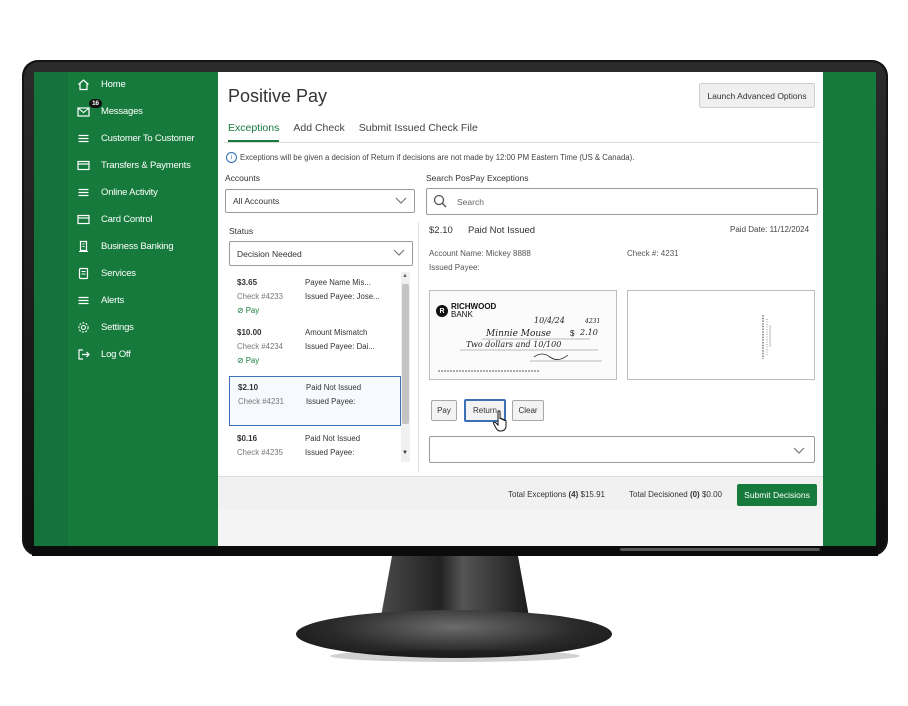 This screenshot has height=706, width=908. What do you see at coordinates (113, 84) in the screenshot?
I see `sidebar-item-label: Home` at bounding box center [113, 84].